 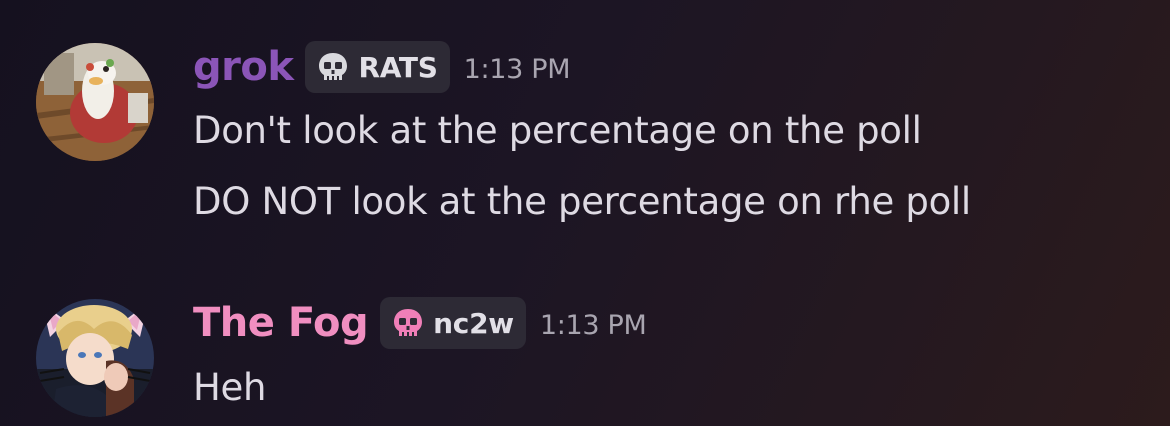 What do you see at coordinates (473, 323) in the screenshot?
I see `guild-tag-label: nc2w` at bounding box center [473, 323].